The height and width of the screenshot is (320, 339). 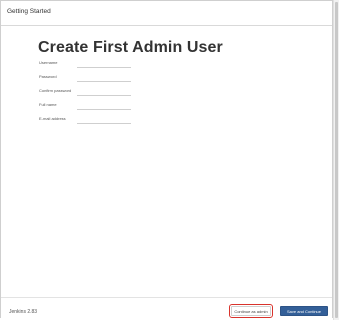 What do you see at coordinates (104, 65) in the screenshot?
I see `username-input` at bounding box center [104, 65].